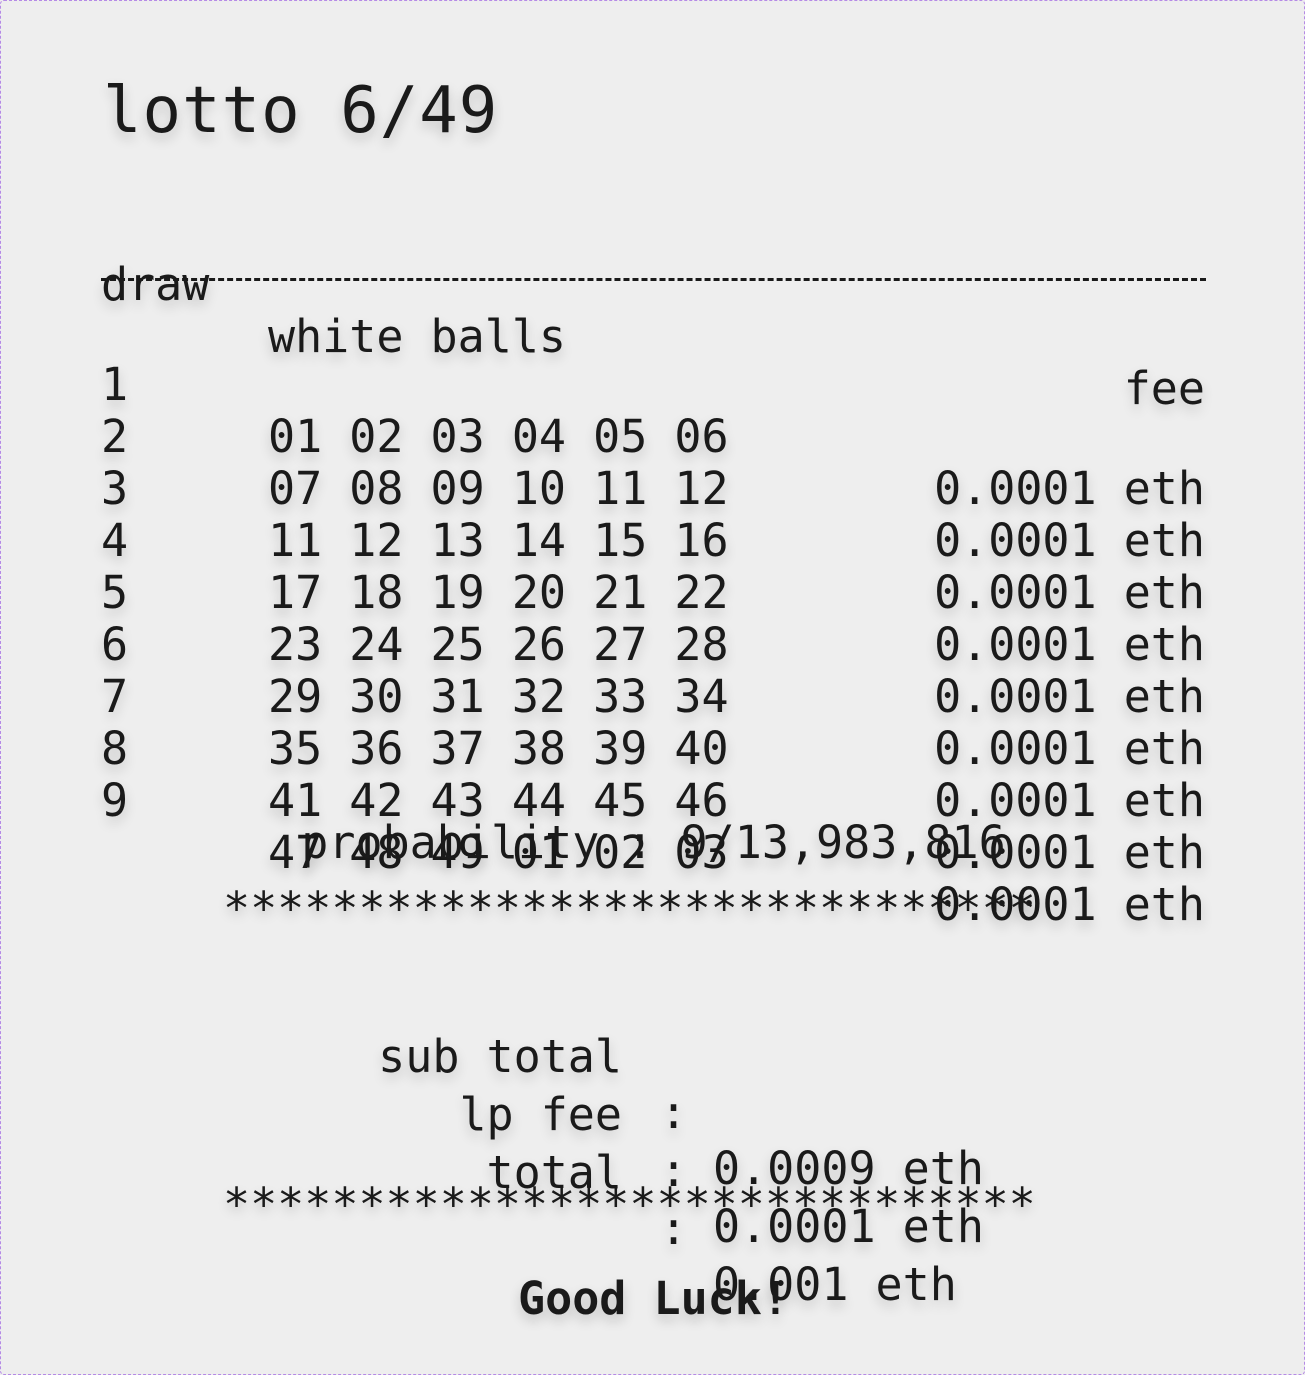 The height and width of the screenshot is (1375, 1305). I want to click on table-row: 5 23 24 25 26 27 28 0.0001 eth, so click(653, 619).